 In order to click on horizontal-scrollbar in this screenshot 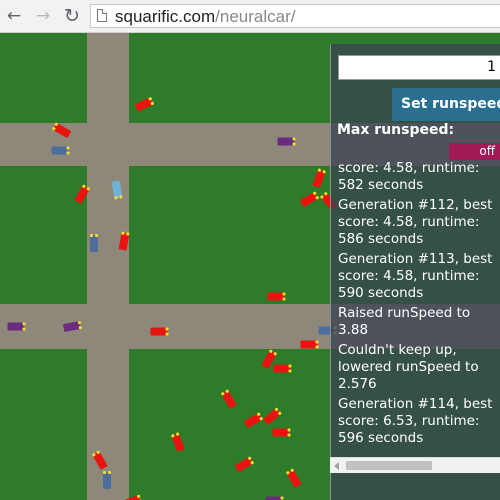, I will do `click(415, 465)`.